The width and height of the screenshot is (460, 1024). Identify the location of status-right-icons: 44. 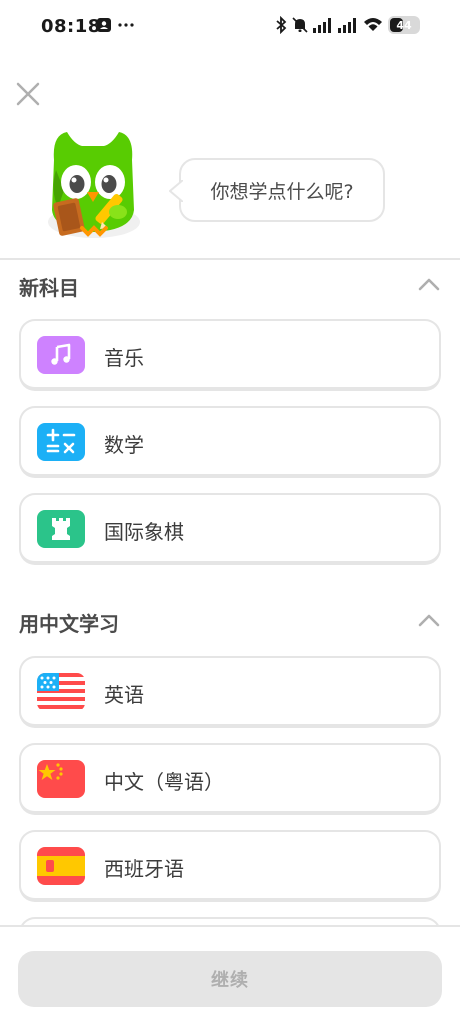
(347, 25).